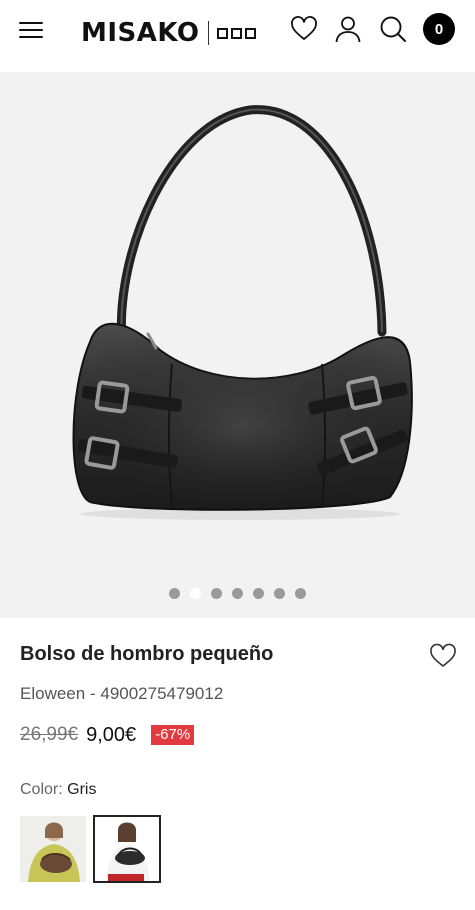 This screenshot has height=910, width=475. What do you see at coordinates (32, 30) in the screenshot?
I see `menu-icon` at bounding box center [32, 30].